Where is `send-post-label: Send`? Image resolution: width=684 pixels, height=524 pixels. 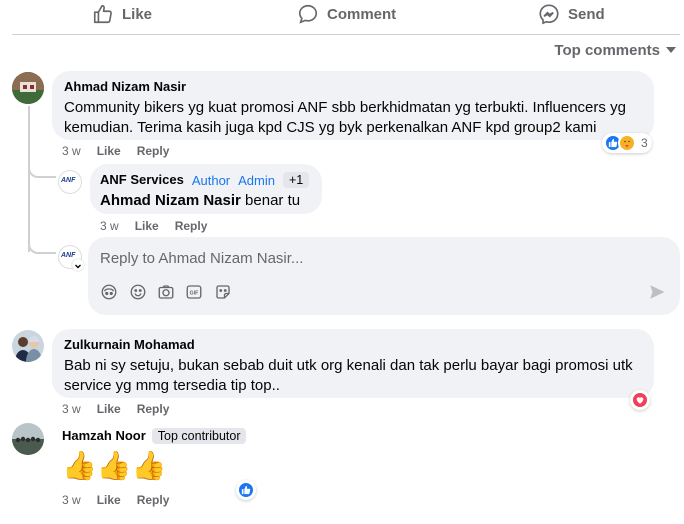
send-post-label: Send is located at coordinates (586, 14).